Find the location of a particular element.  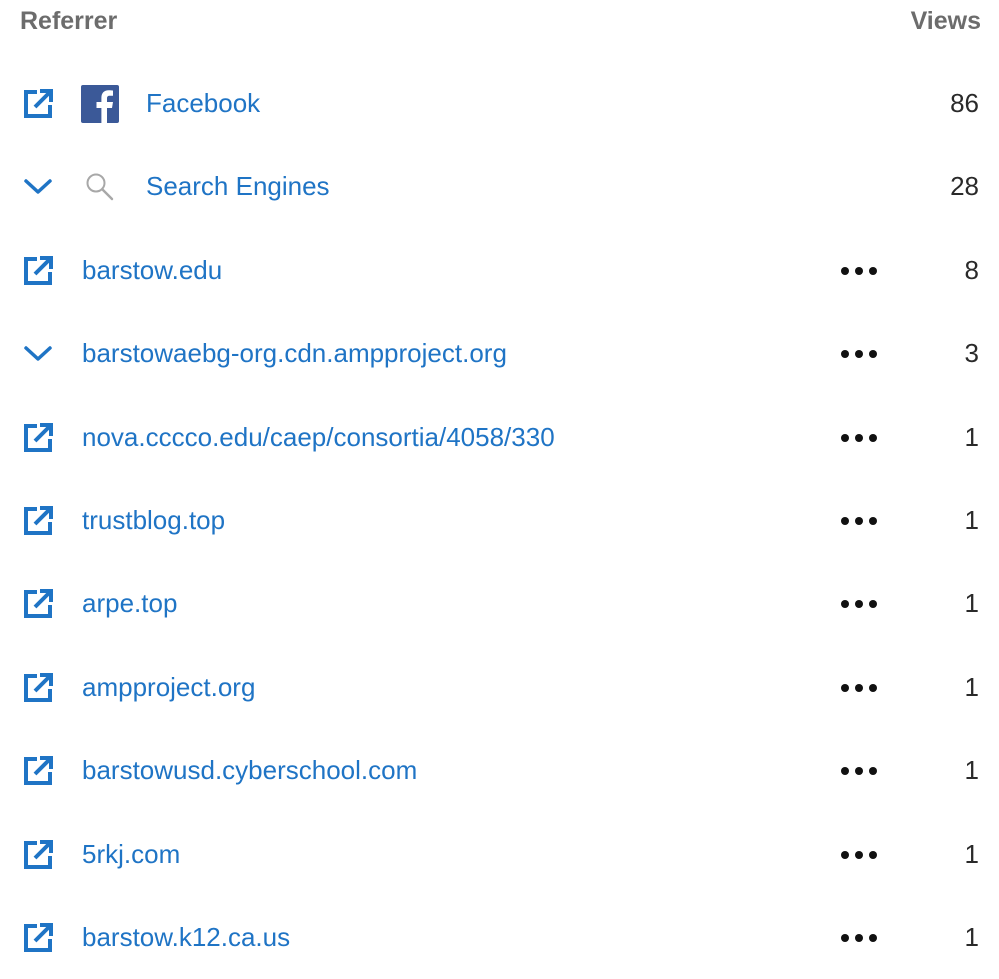

referrer-column-header: Referrer is located at coordinates (69, 21).